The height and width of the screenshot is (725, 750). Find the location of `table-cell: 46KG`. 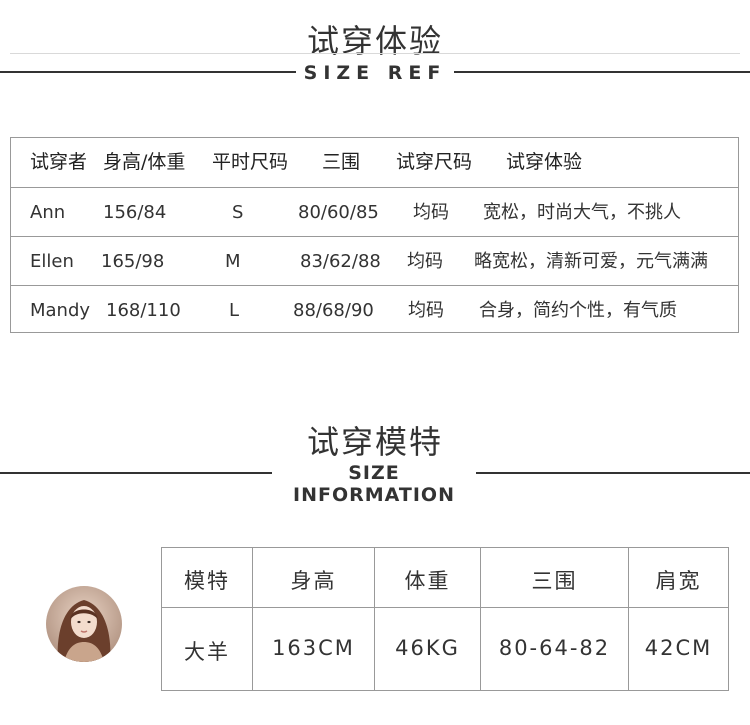

table-cell: 46KG is located at coordinates (427, 648).